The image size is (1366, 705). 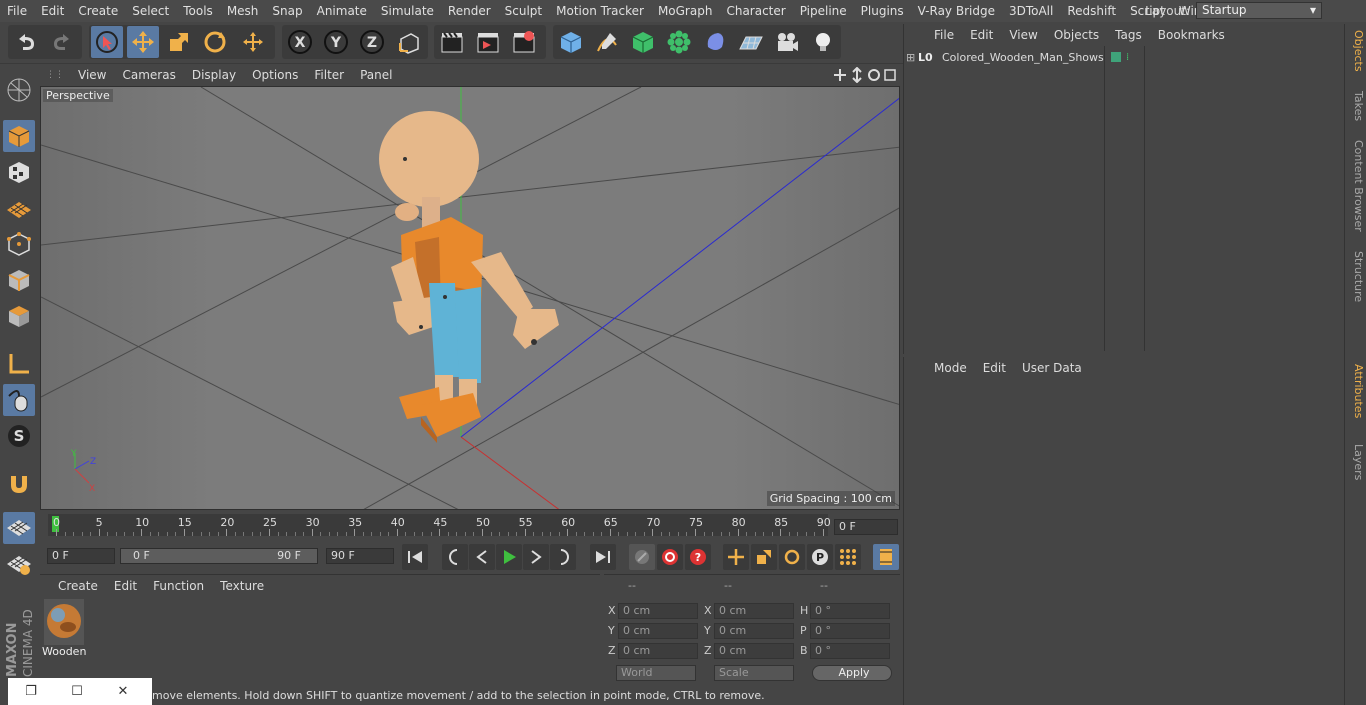 What do you see at coordinates (820, 557) in the screenshot?
I see `key-parameter-button: P` at bounding box center [820, 557].